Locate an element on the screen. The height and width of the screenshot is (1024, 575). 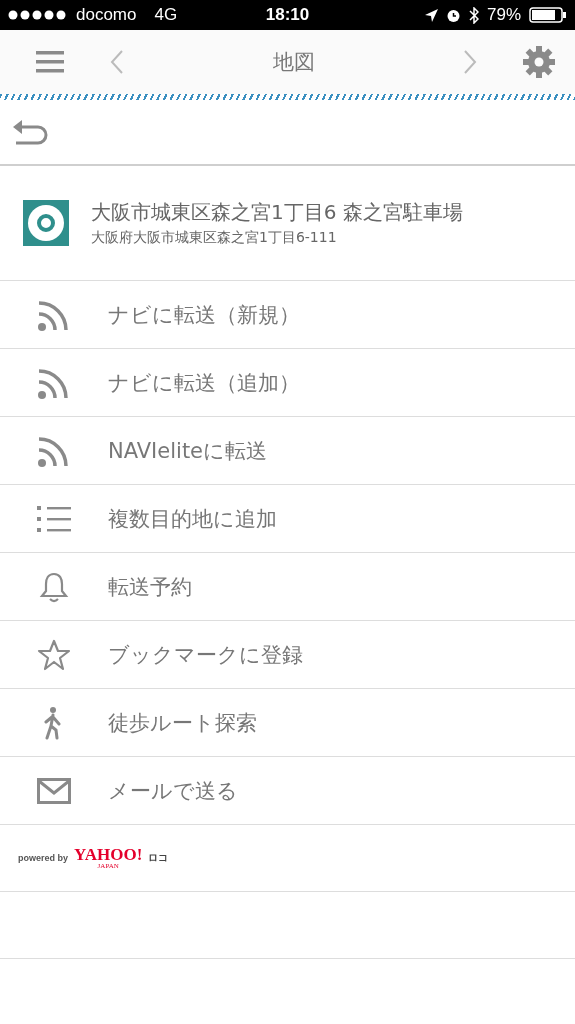
battery-percentage: 79% is located at coordinates (504, 15).